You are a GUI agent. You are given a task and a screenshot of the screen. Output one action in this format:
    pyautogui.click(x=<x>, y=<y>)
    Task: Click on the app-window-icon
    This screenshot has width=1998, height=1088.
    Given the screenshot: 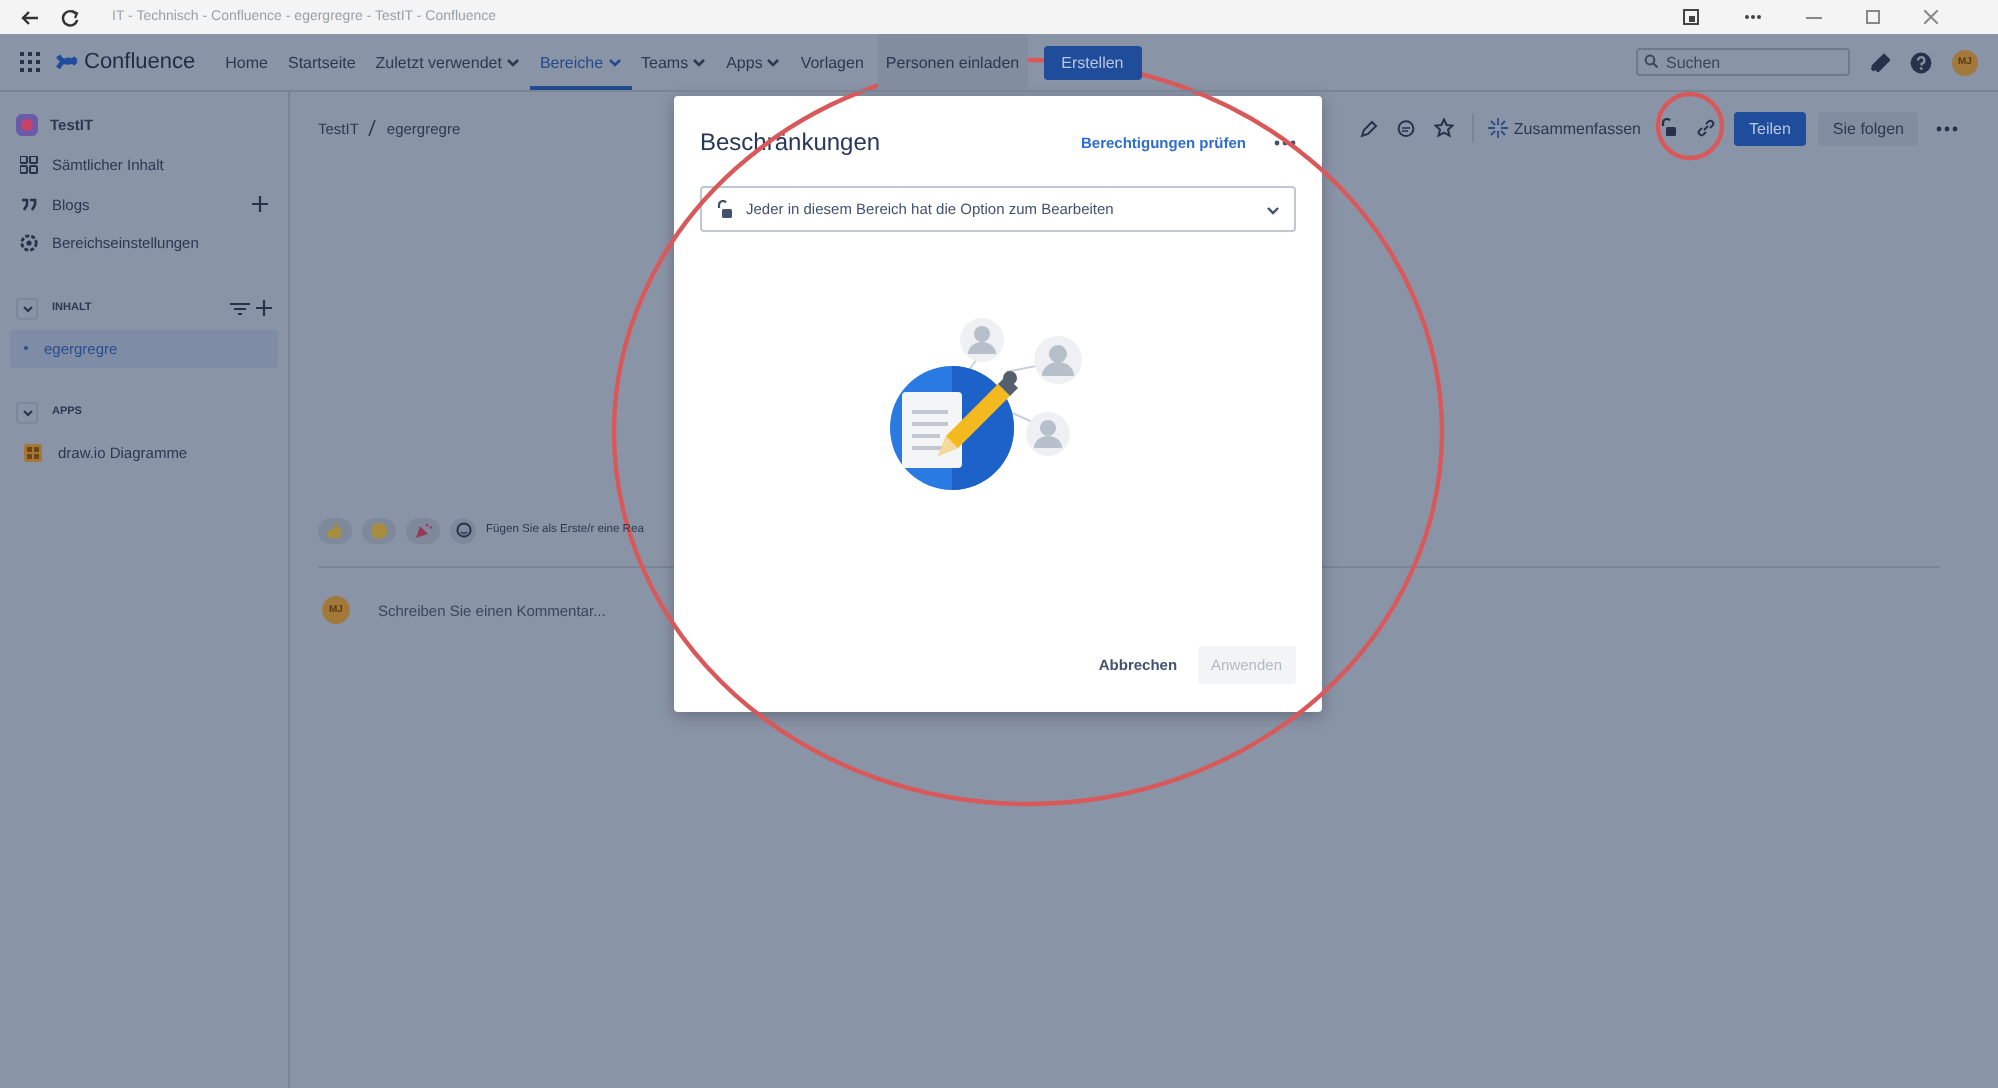 What is the action you would take?
    pyautogui.click(x=1691, y=17)
    